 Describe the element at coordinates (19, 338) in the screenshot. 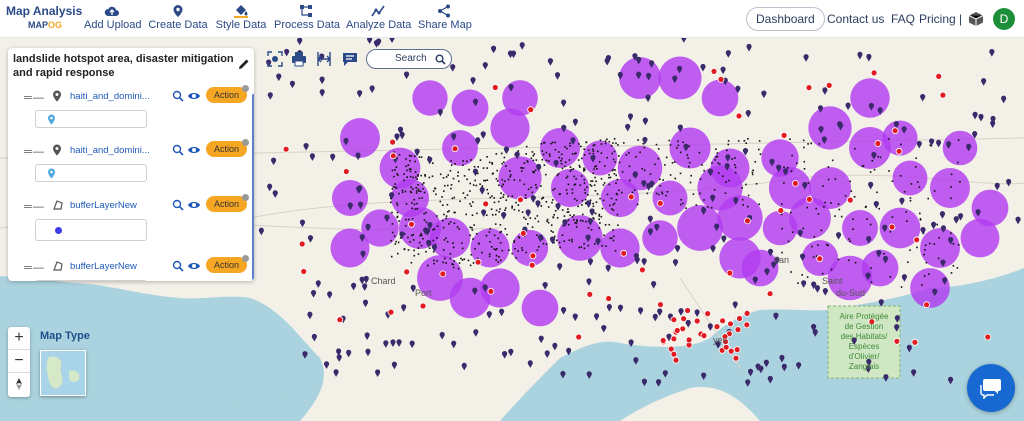

I see `zoom-in-button: +` at that location.